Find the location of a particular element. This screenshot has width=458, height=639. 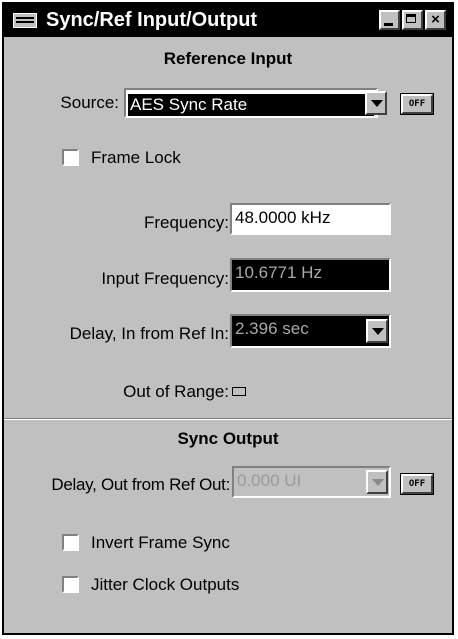

source-off-button: OFF is located at coordinates (417, 104).